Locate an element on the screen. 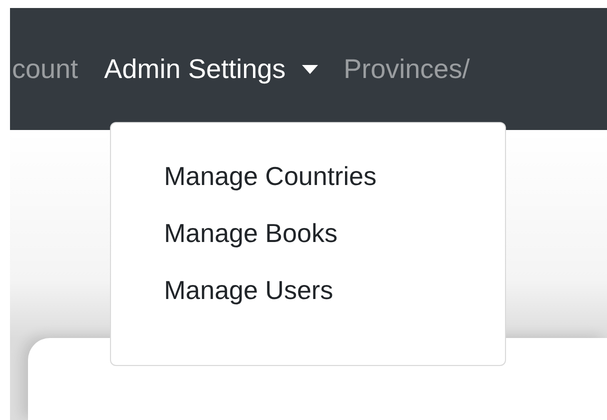 The width and height of the screenshot is (607, 420). dropdown-item: Manage Books is located at coordinates (308, 233).